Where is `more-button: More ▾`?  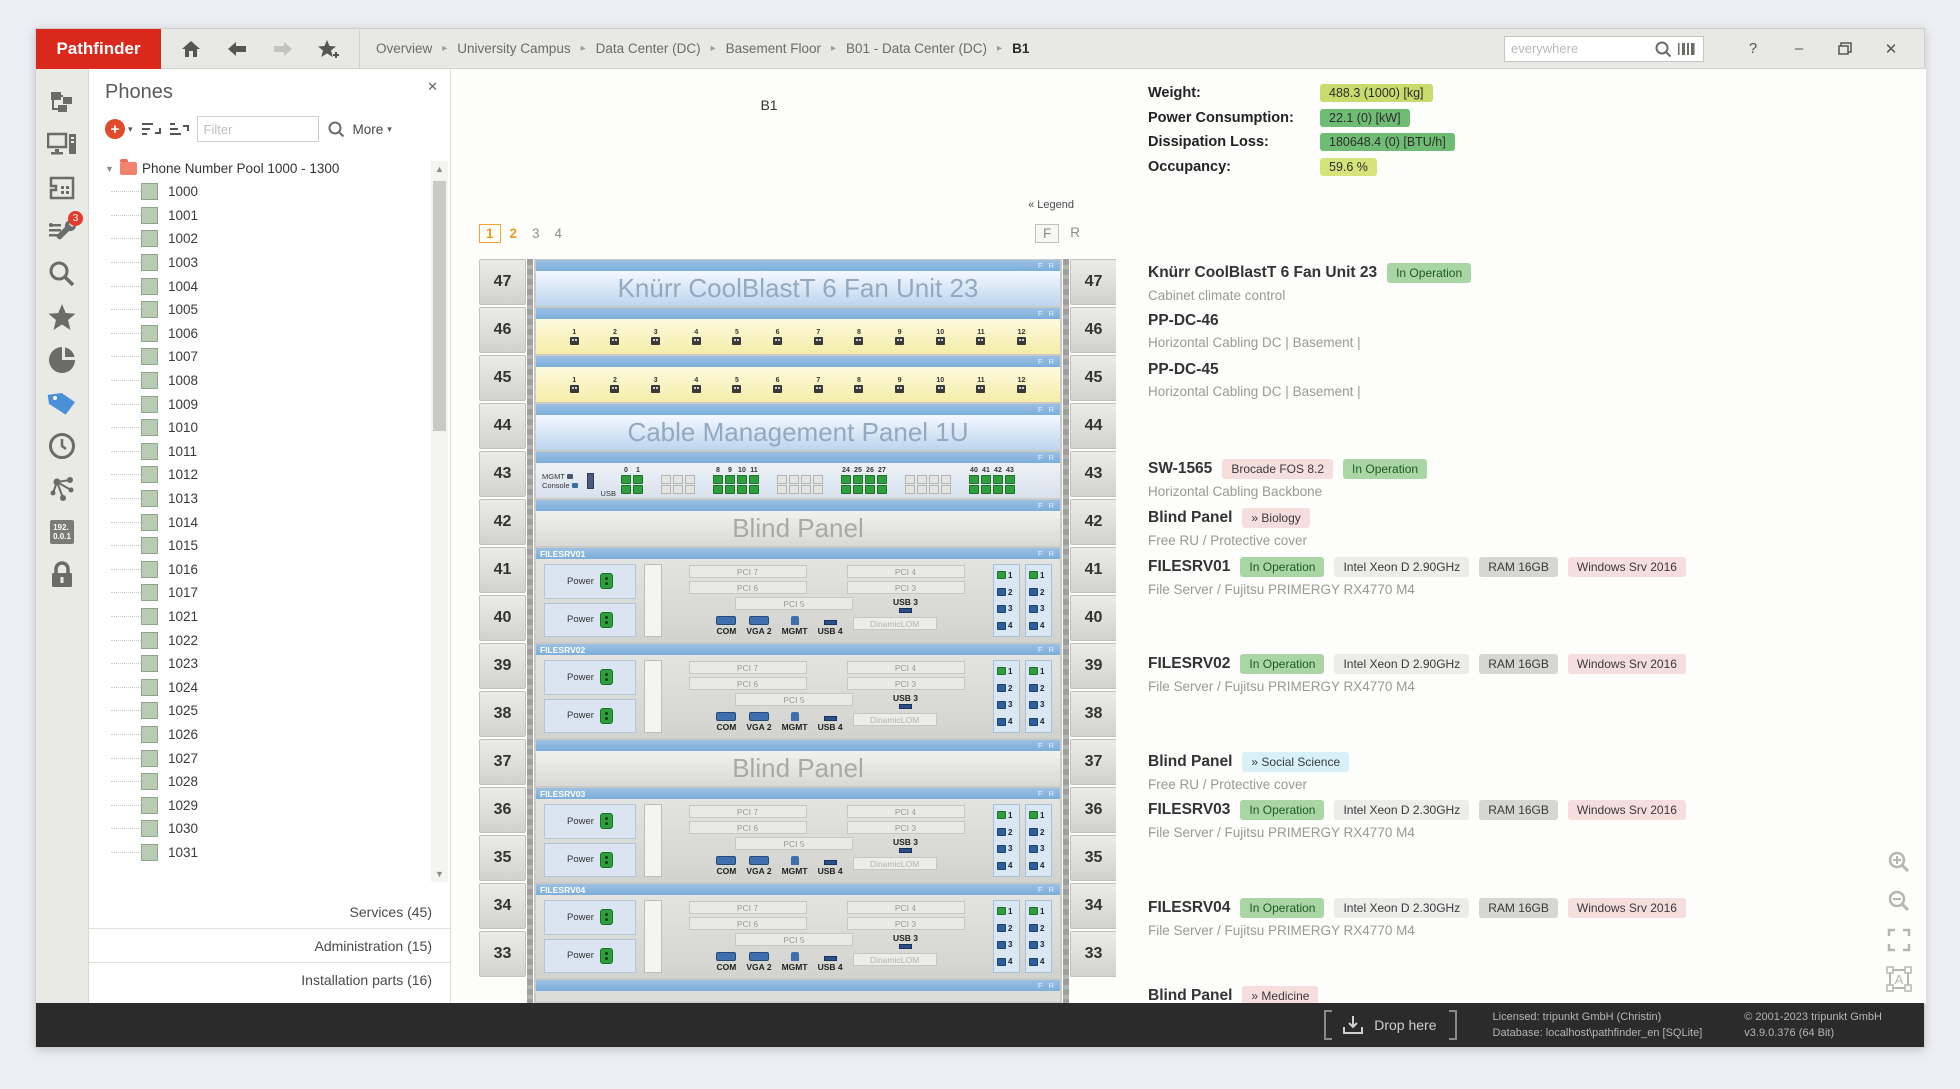
more-button: More ▾ is located at coordinates (372, 129).